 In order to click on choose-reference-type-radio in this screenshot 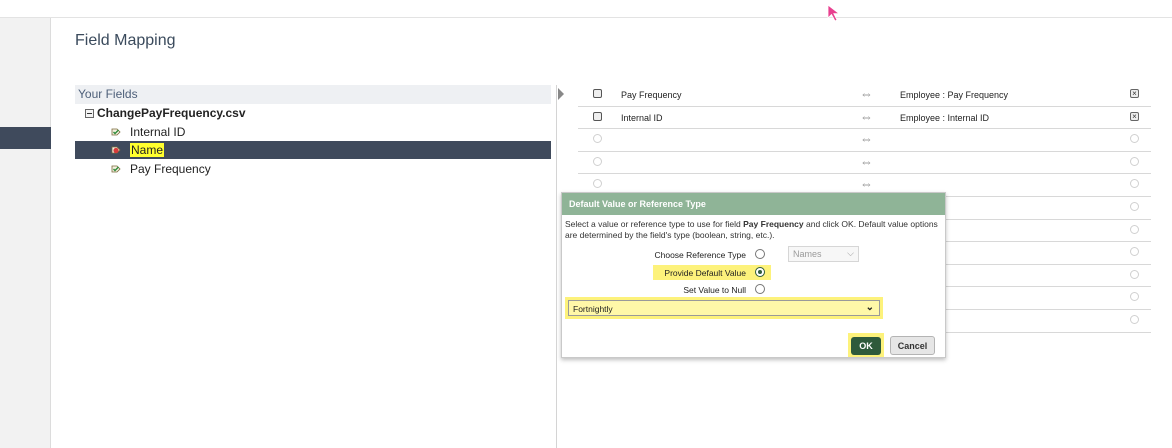, I will do `click(760, 254)`.